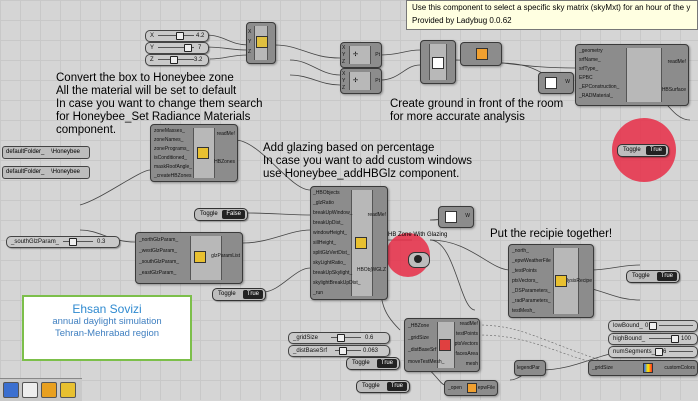 Image resolution: width=698 pixels, height=401 pixels. I want to click on glz-out-1: HBObjWGLZ, so click(371, 270).